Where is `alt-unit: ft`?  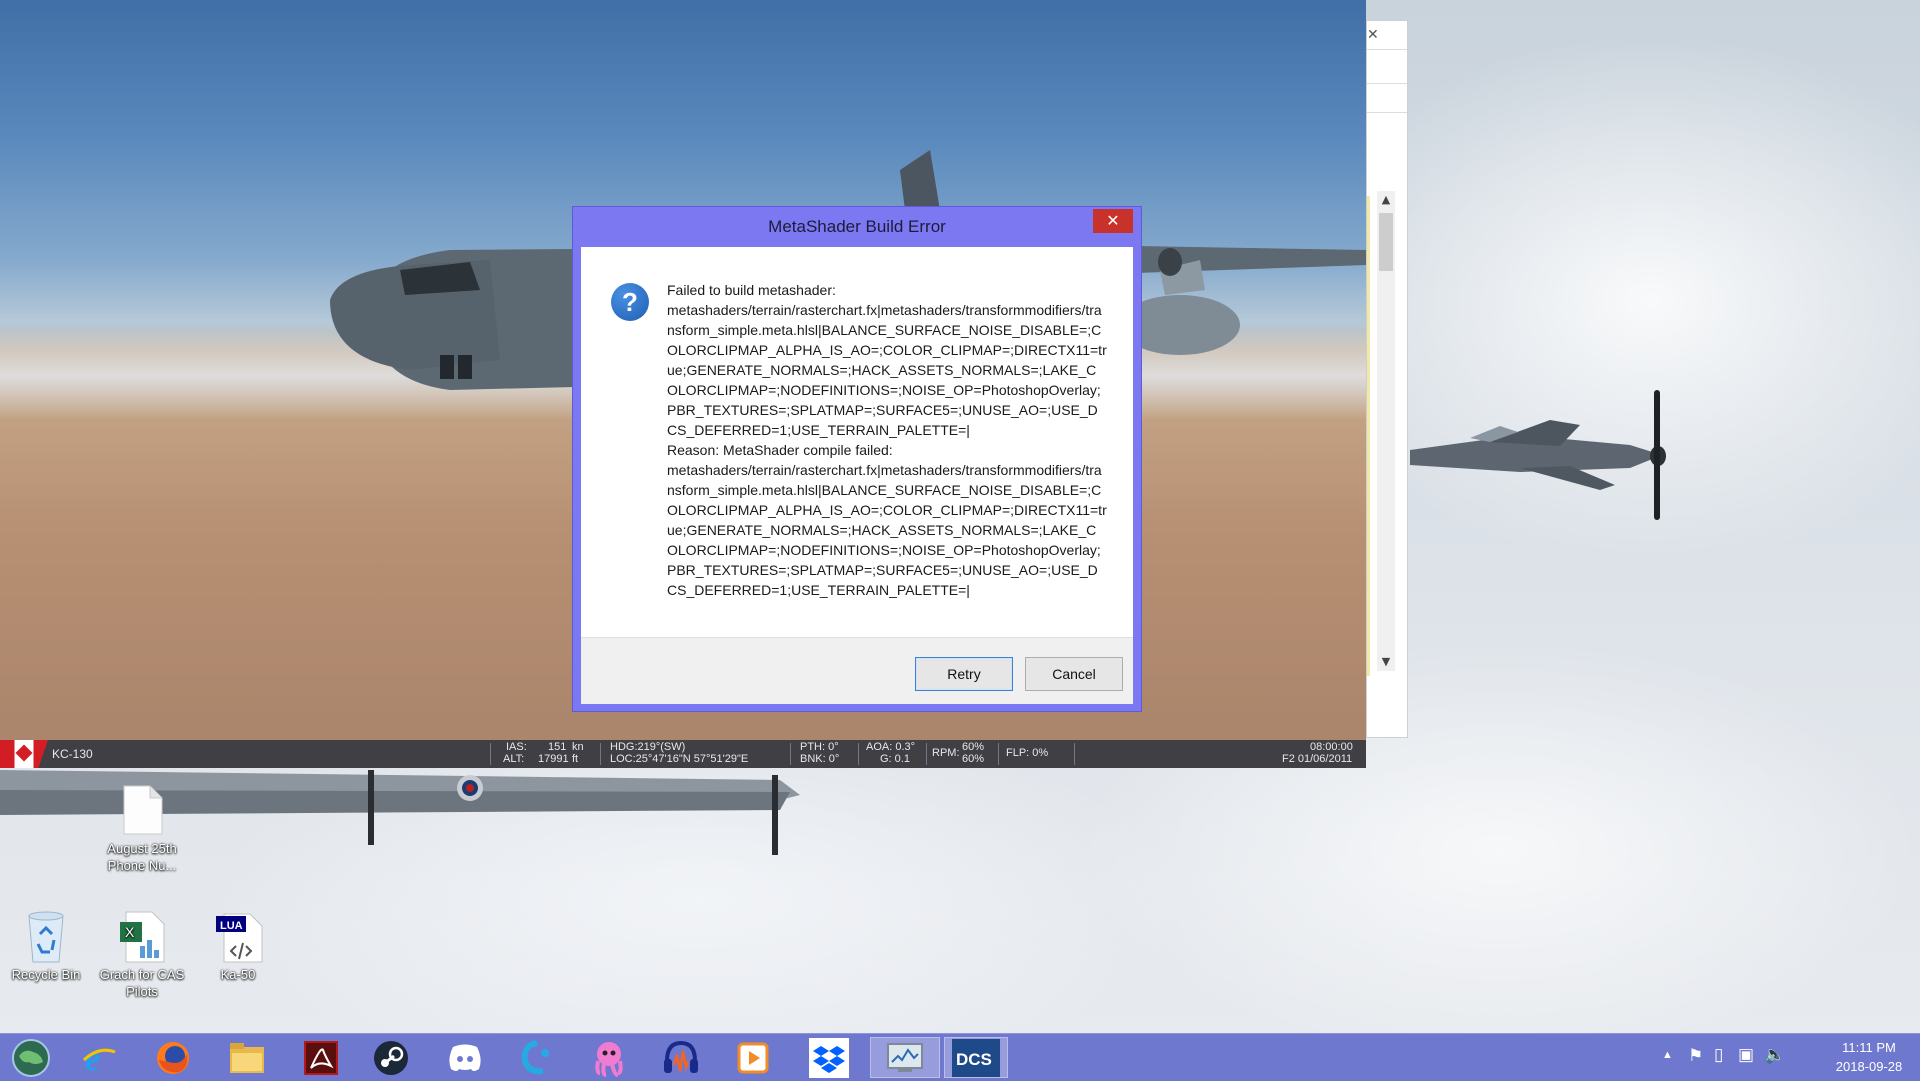
alt-unit: ft is located at coordinates (575, 759).